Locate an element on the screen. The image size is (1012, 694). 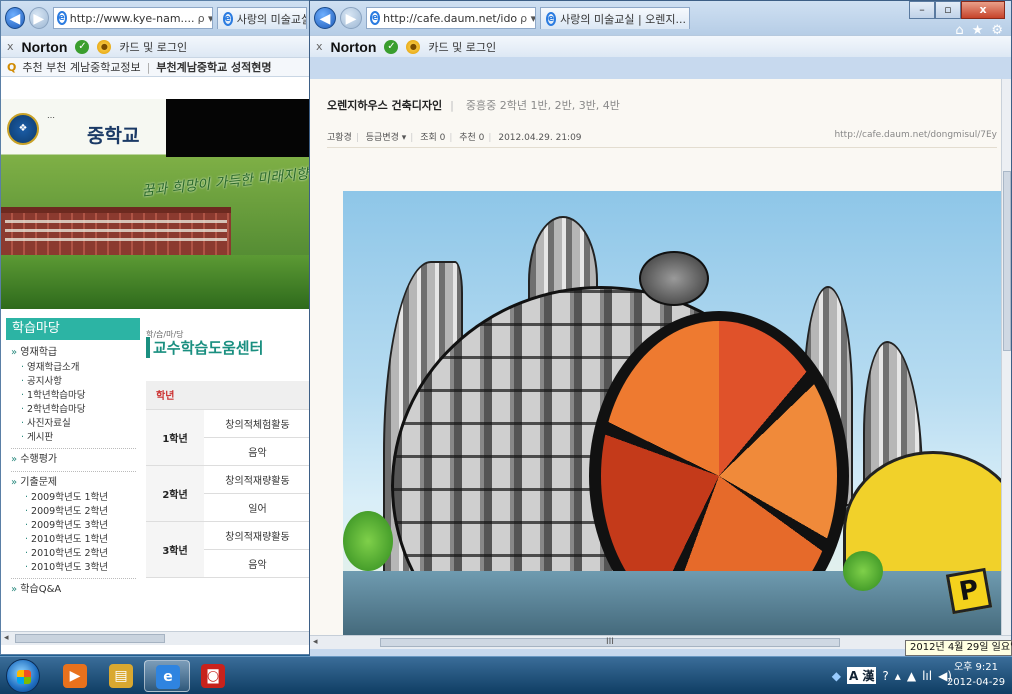
school-name: 중학교 is located at coordinates (113, 136).